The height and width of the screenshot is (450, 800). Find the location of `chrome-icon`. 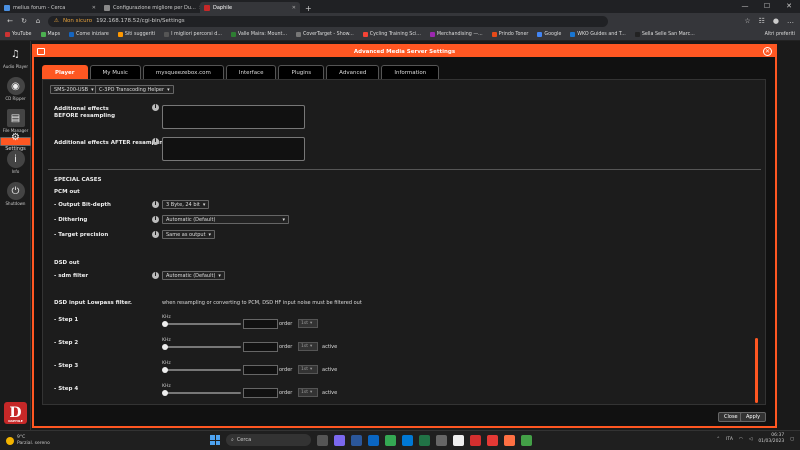

chrome-icon is located at coordinates (390, 440).